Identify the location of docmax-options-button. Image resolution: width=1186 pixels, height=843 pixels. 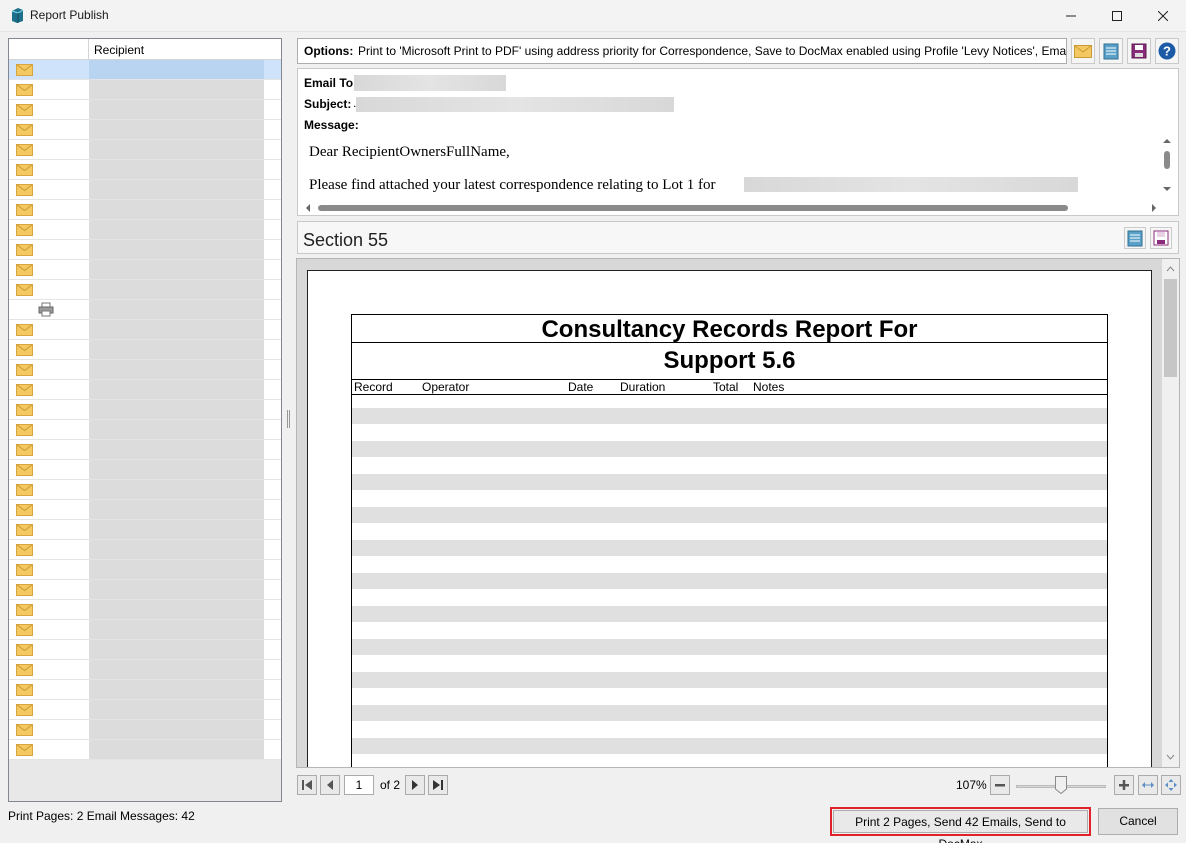
(1111, 51).